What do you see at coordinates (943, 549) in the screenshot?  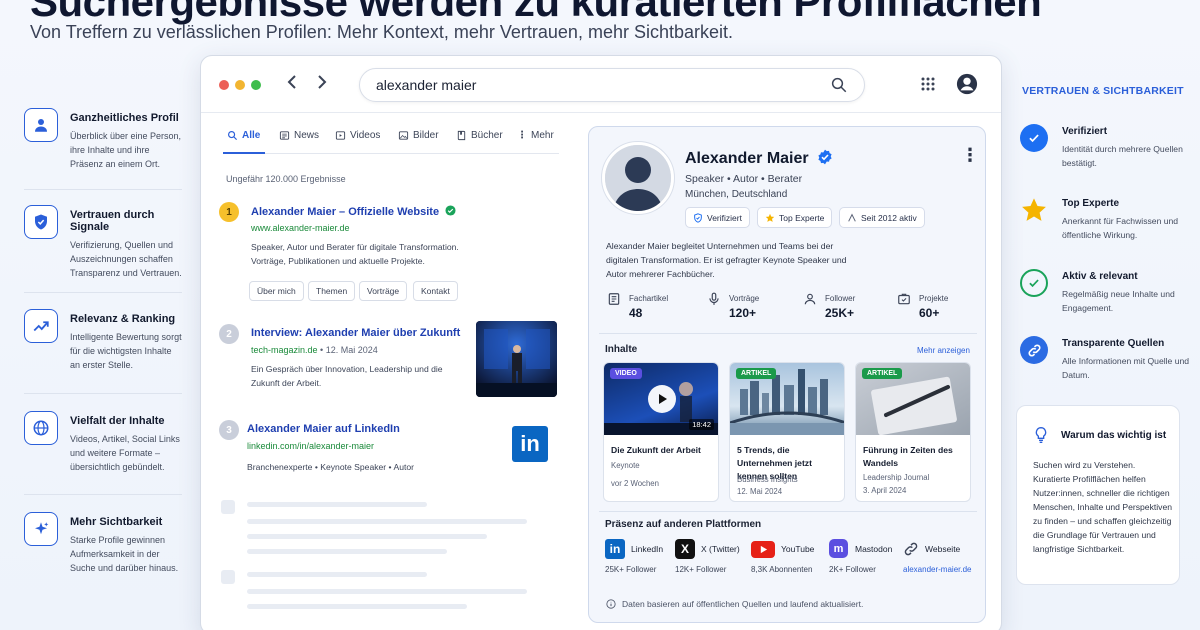 I see `platform-name: Webseite` at bounding box center [943, 549].